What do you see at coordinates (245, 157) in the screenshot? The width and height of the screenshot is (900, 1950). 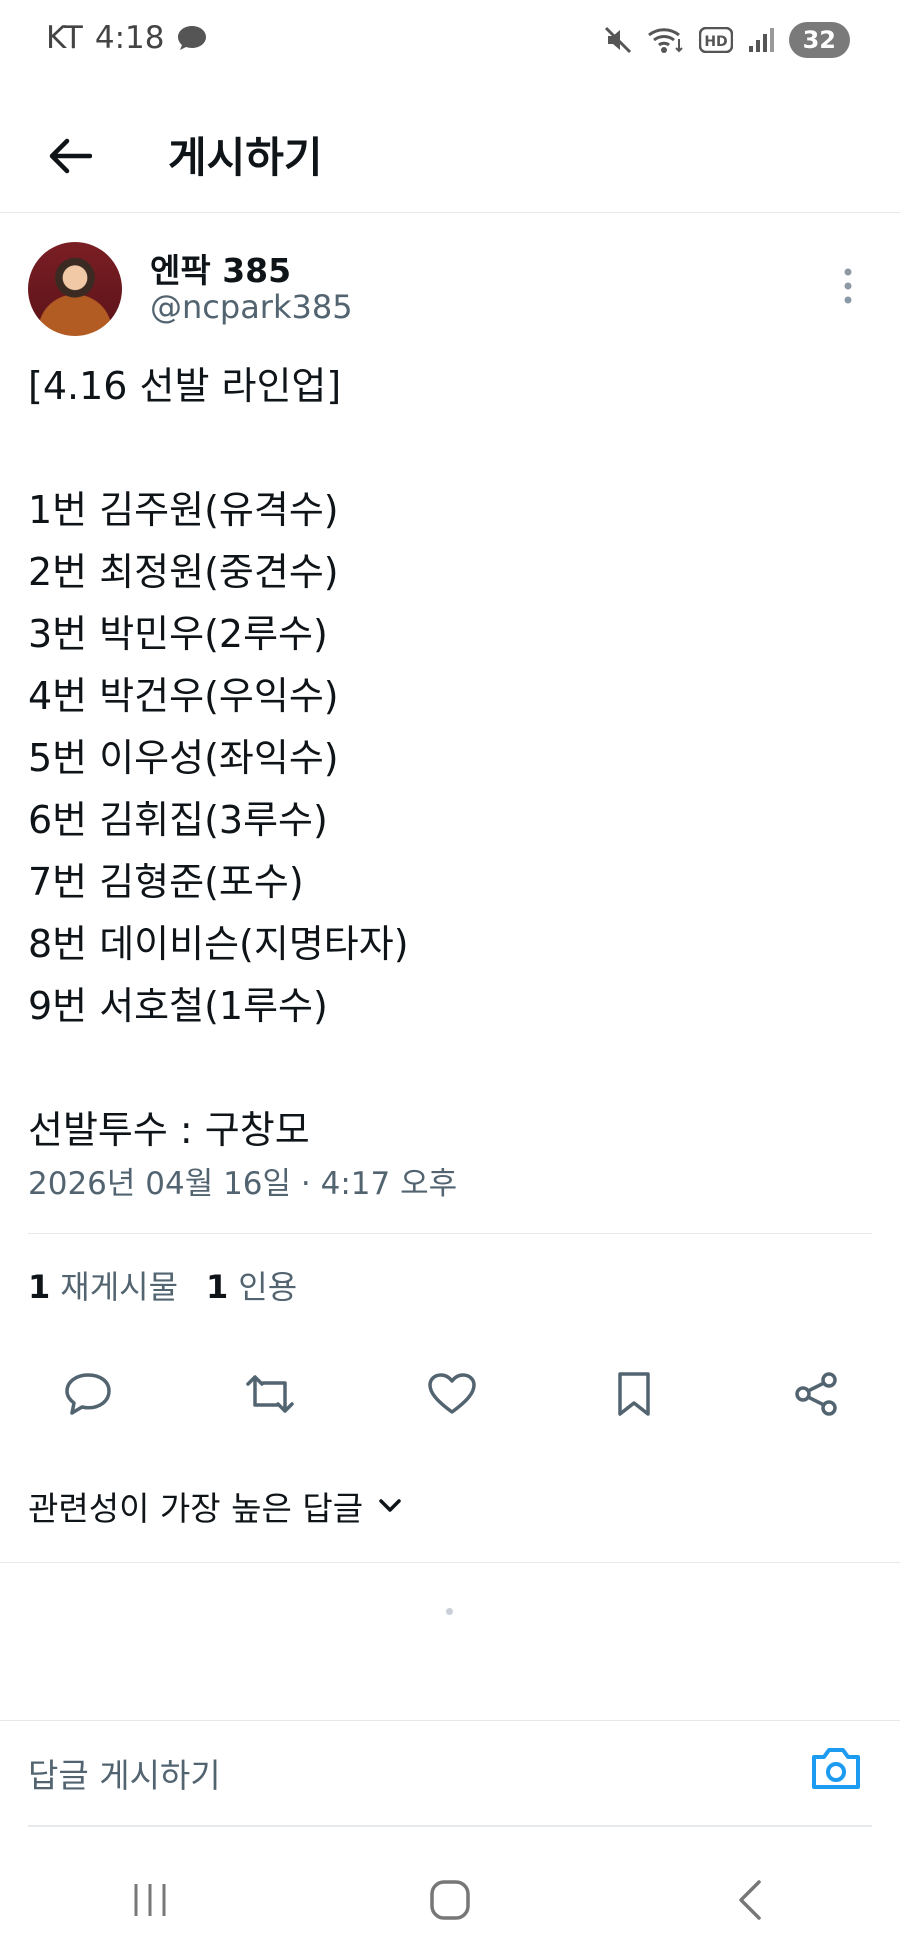 I see `page-title: 게시하기` at bounding box center [245, 157].